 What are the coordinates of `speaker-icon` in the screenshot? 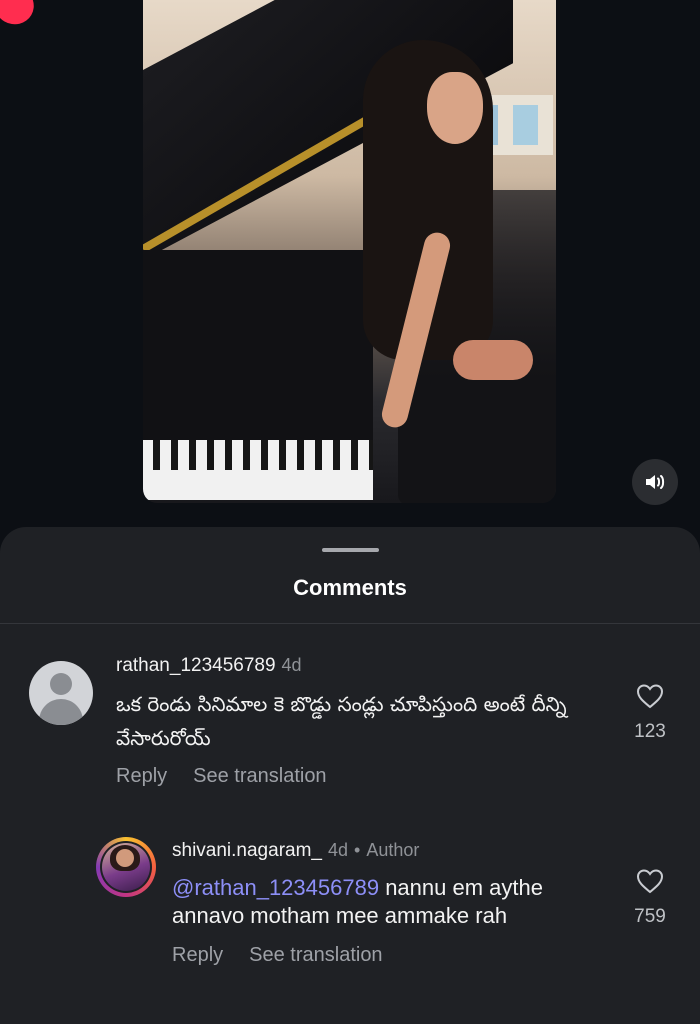 It's located at (655, 482).